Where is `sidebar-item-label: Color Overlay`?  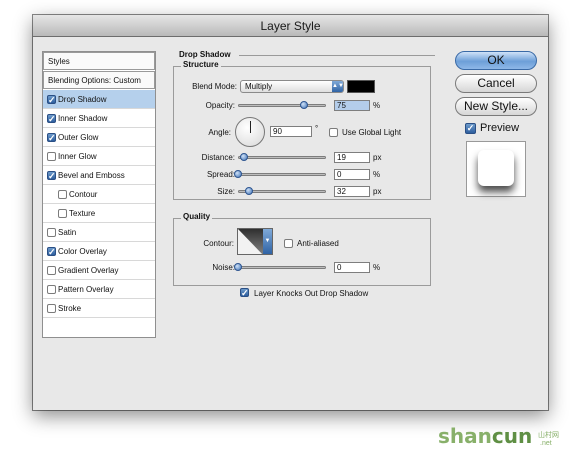
sidebar-item-label: Color Overlay is located at coordinates (82, 251).